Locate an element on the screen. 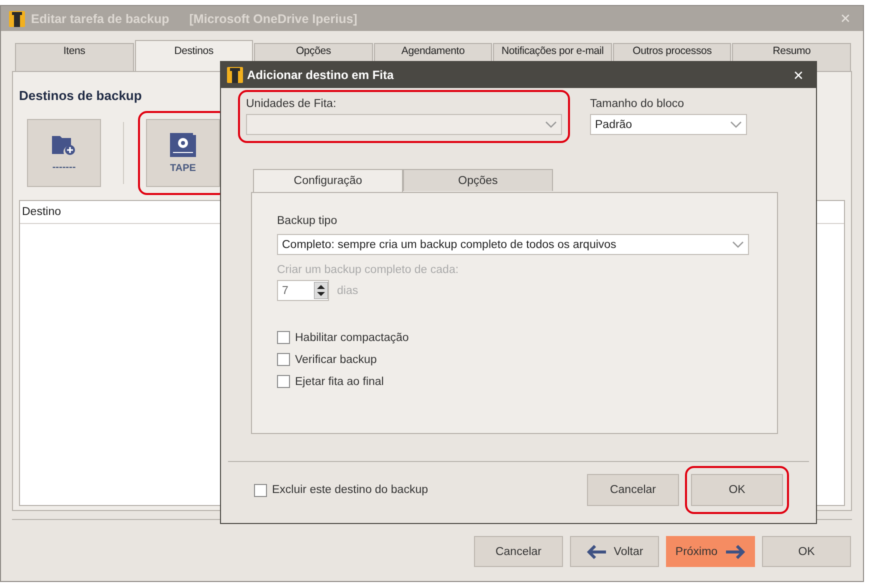 The height and width of the screenshot is (588, 871). checkbox-label: Ejetar fita ao final is located at coordinates (339, 382).